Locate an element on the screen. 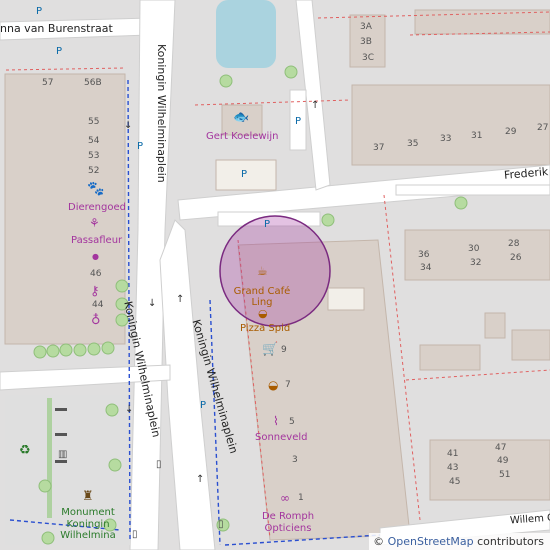  street-label-burenstraat: nna van Burenstraat is located at coordinates (56, 28).